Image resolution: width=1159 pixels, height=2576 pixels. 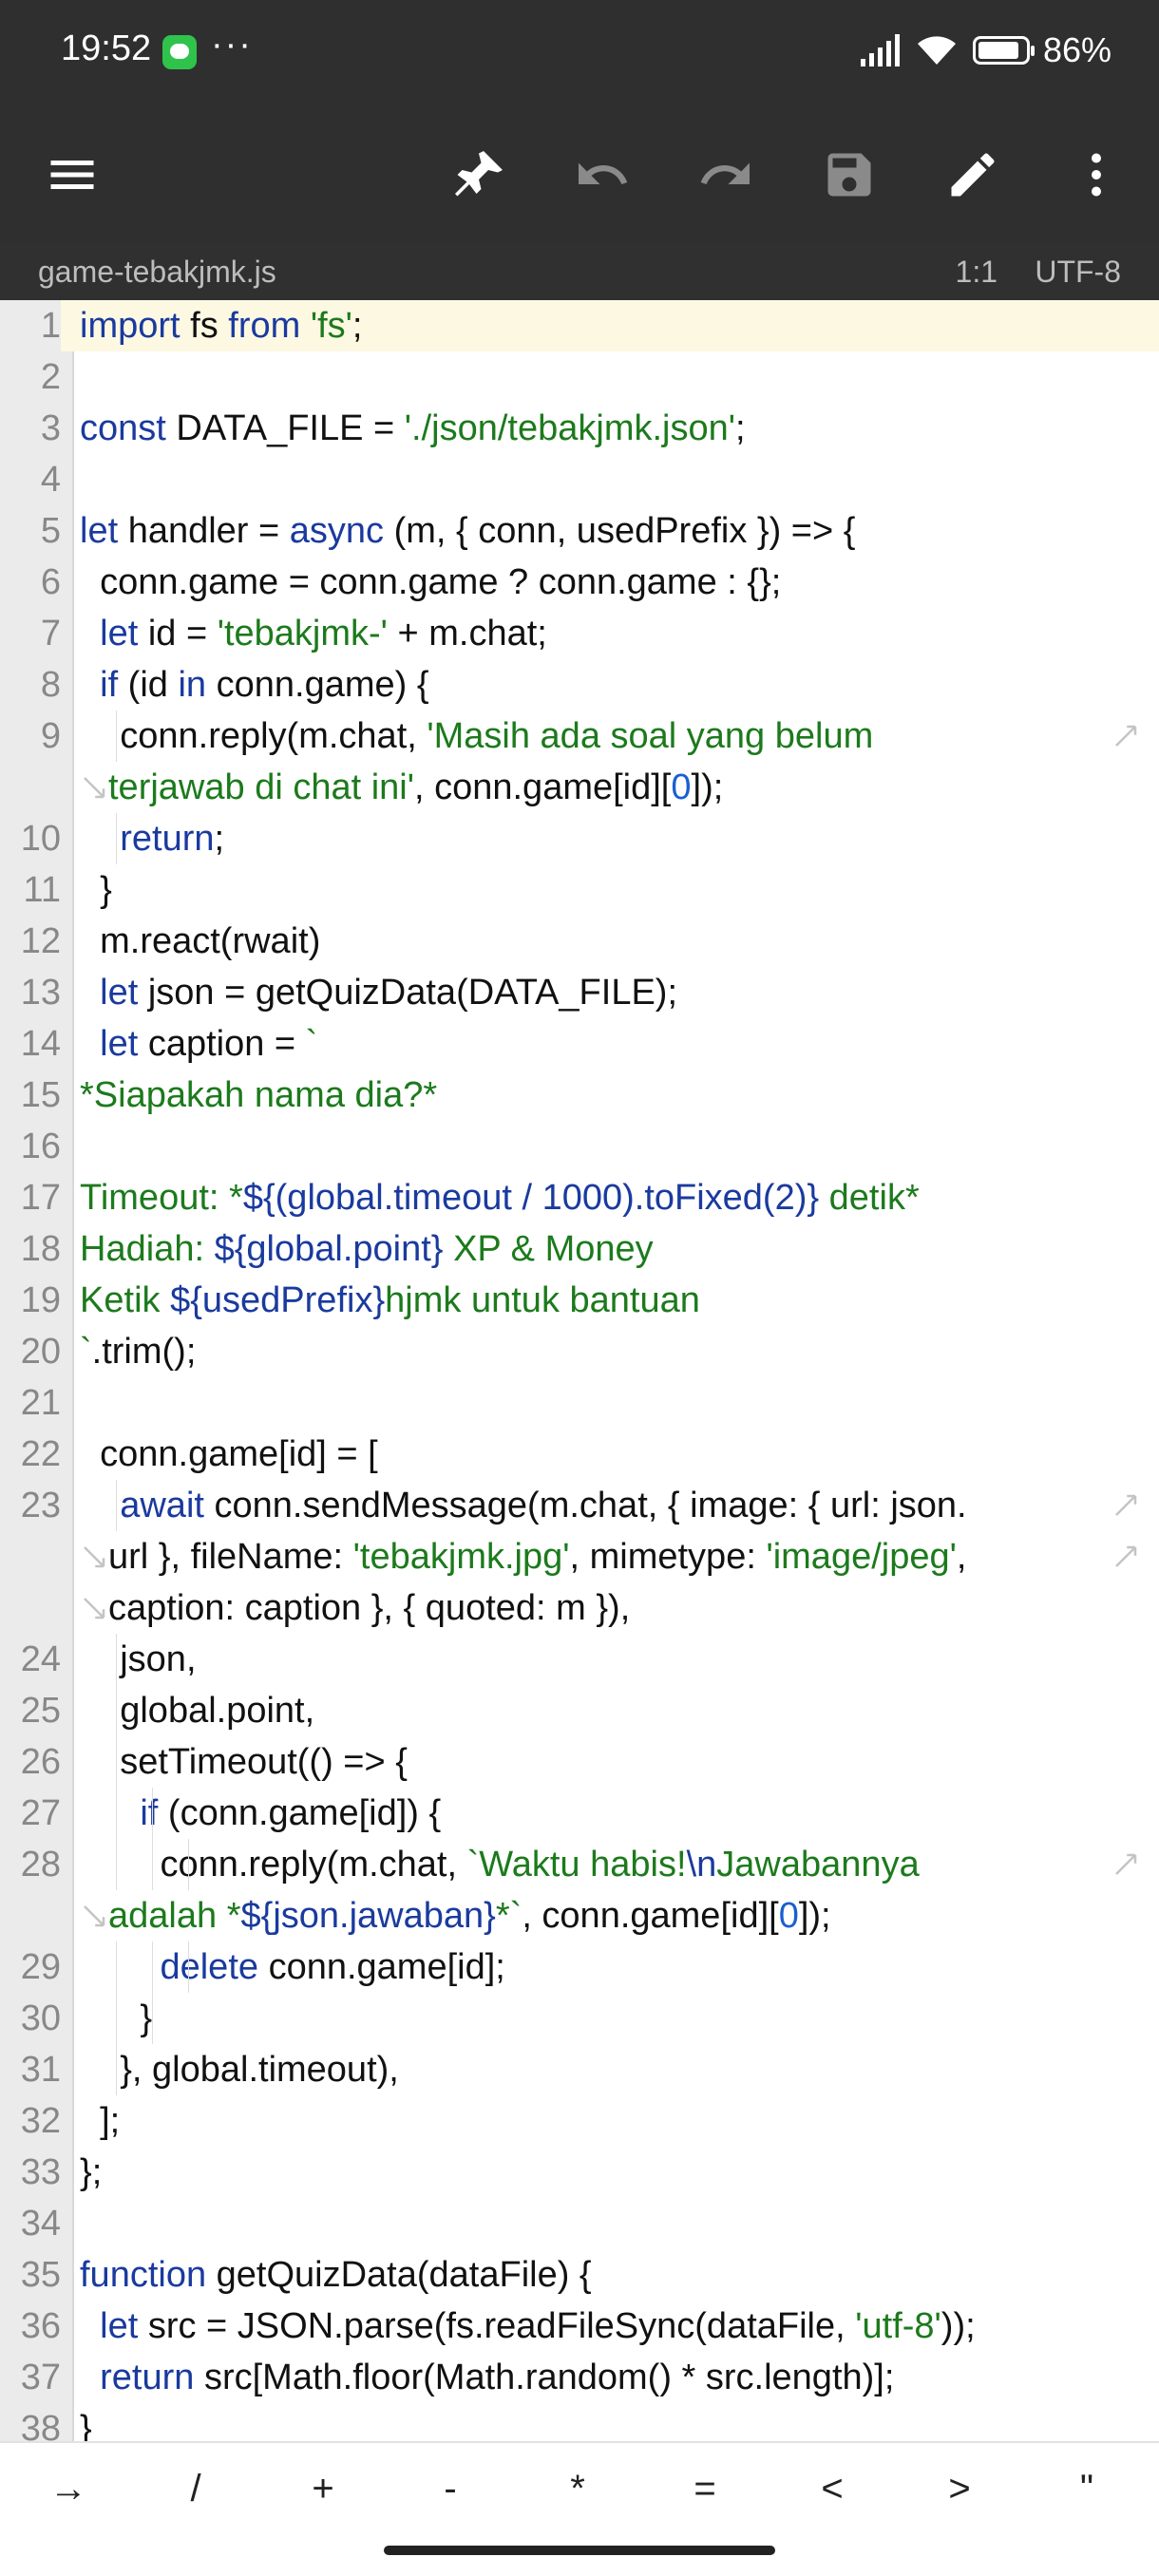 What do you see at coordinates (72, 175) in the screenshot?
I see `menu-icon` at bounding box center [72, 175].